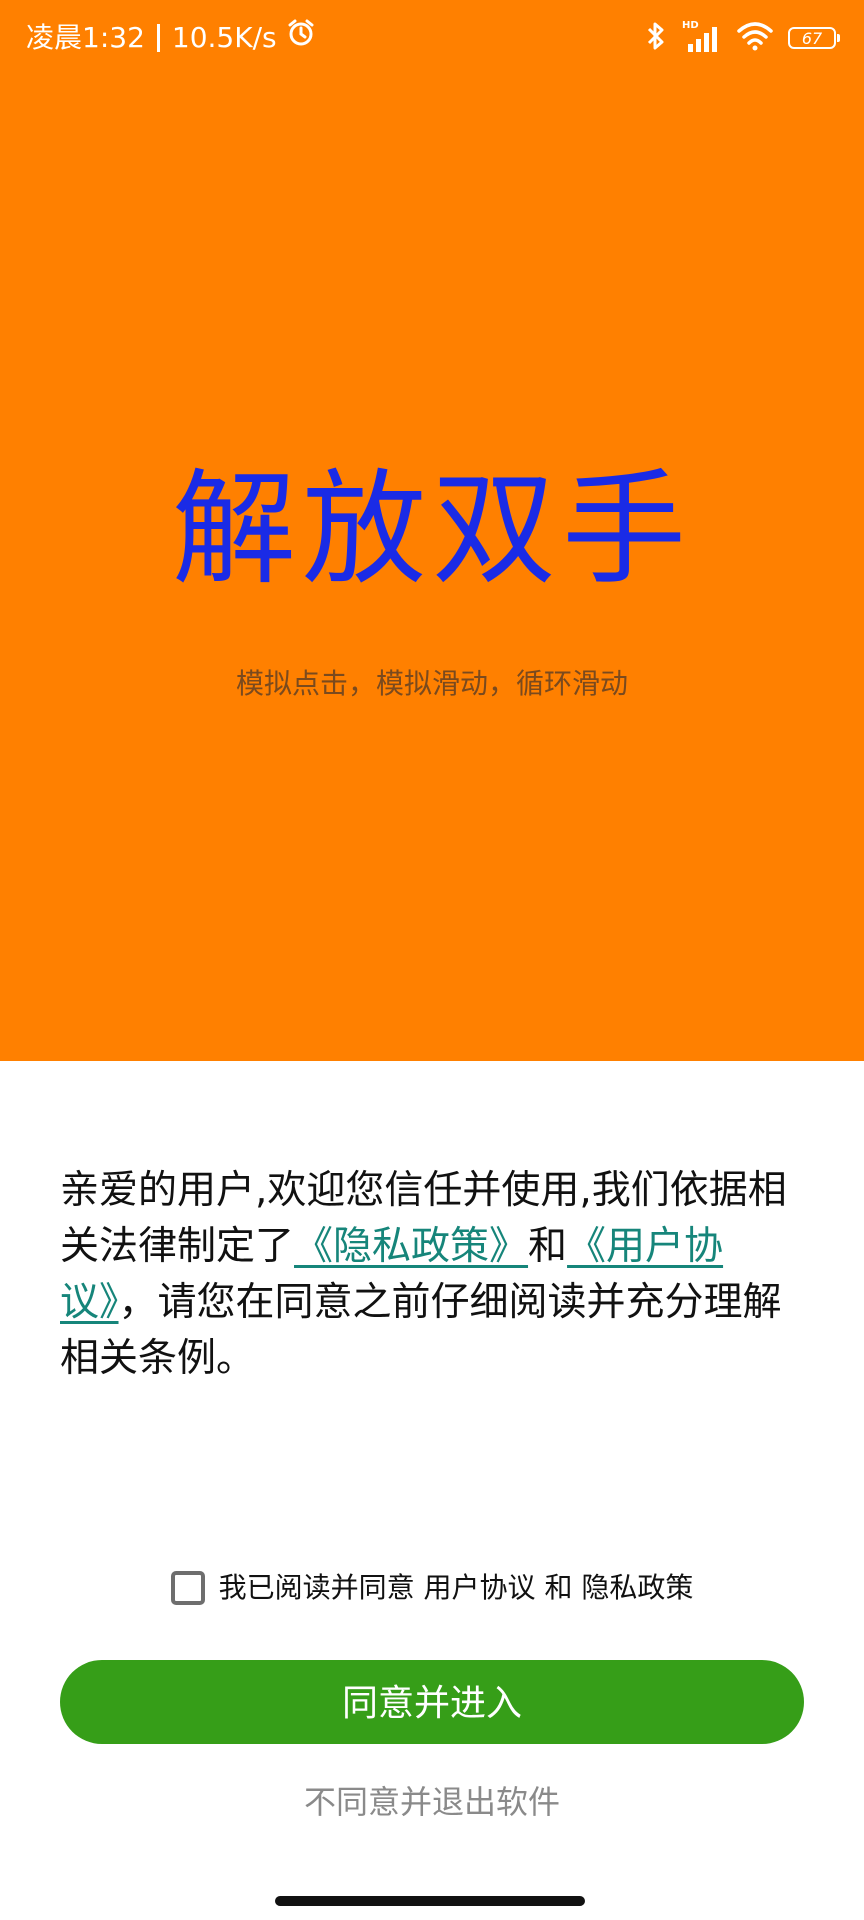  What do you see at coordinates (431, 683) in the screenshot?
I see `hero-subtitle: 模拟点击，模拟滑动，循环滑动` at bounding box center [431, 683].